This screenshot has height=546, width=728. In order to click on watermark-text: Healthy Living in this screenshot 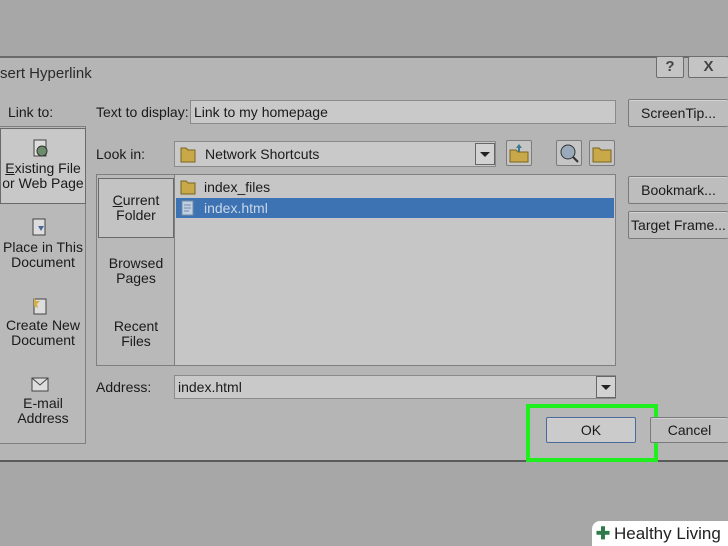, I will do `click(667, 533)`.